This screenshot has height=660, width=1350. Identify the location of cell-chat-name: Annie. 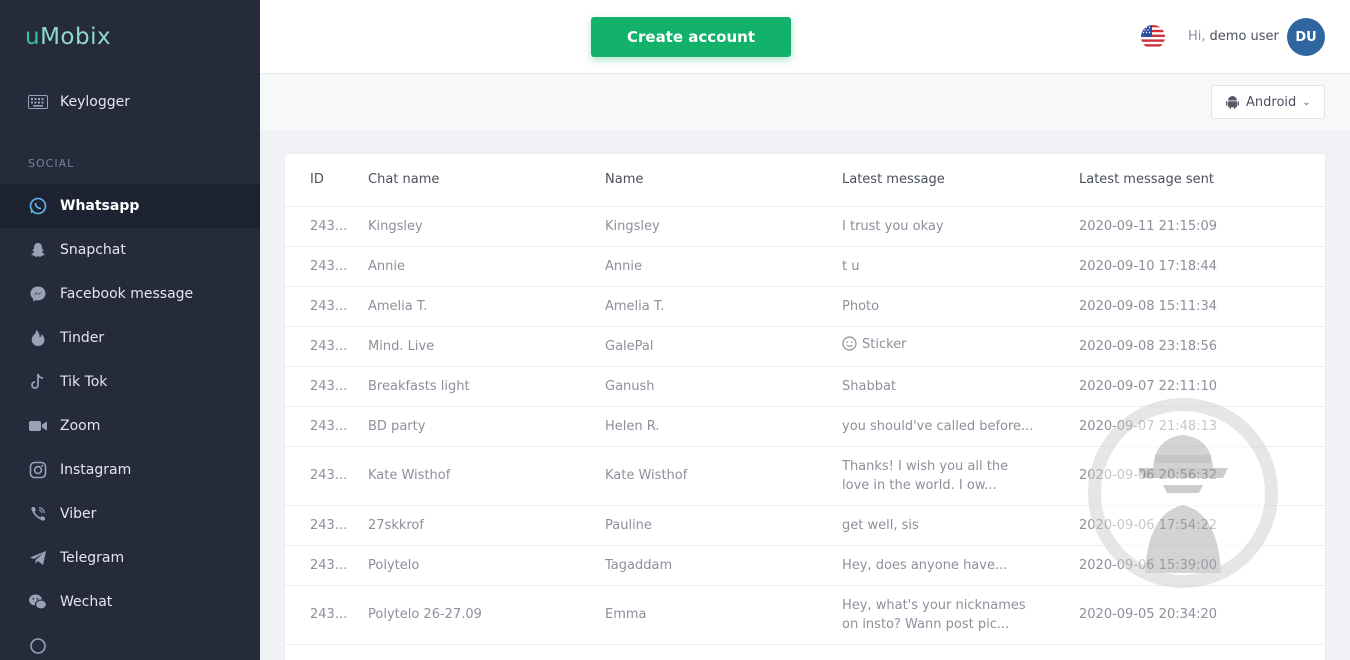
(486, 266).